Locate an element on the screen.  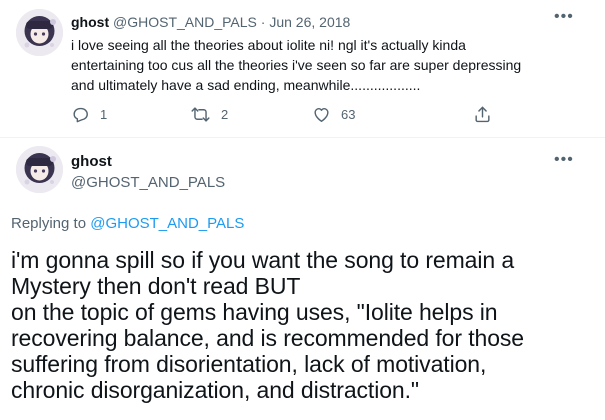
tweet-header: ghost @GHOST_AND_PALS · Jun 26, 2018 is located at coordinates (210, 22).